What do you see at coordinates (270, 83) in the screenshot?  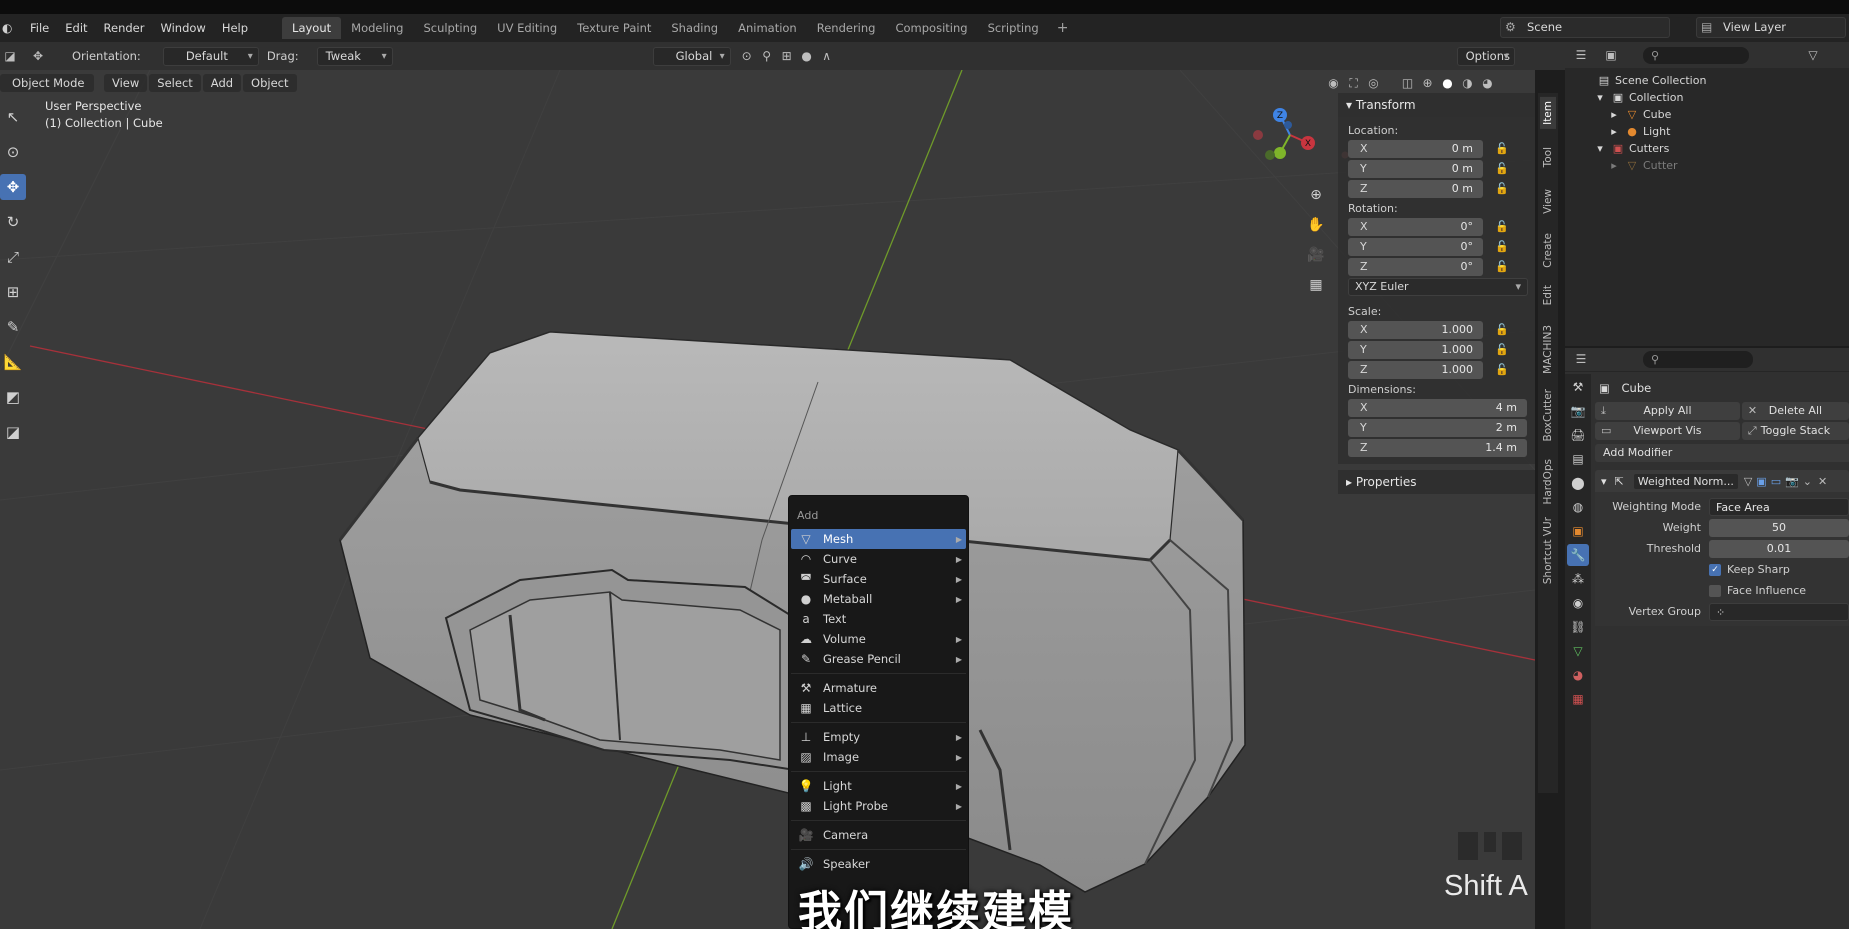 I see `viewport-menu-object: Object` at bounding box center [270, 83].